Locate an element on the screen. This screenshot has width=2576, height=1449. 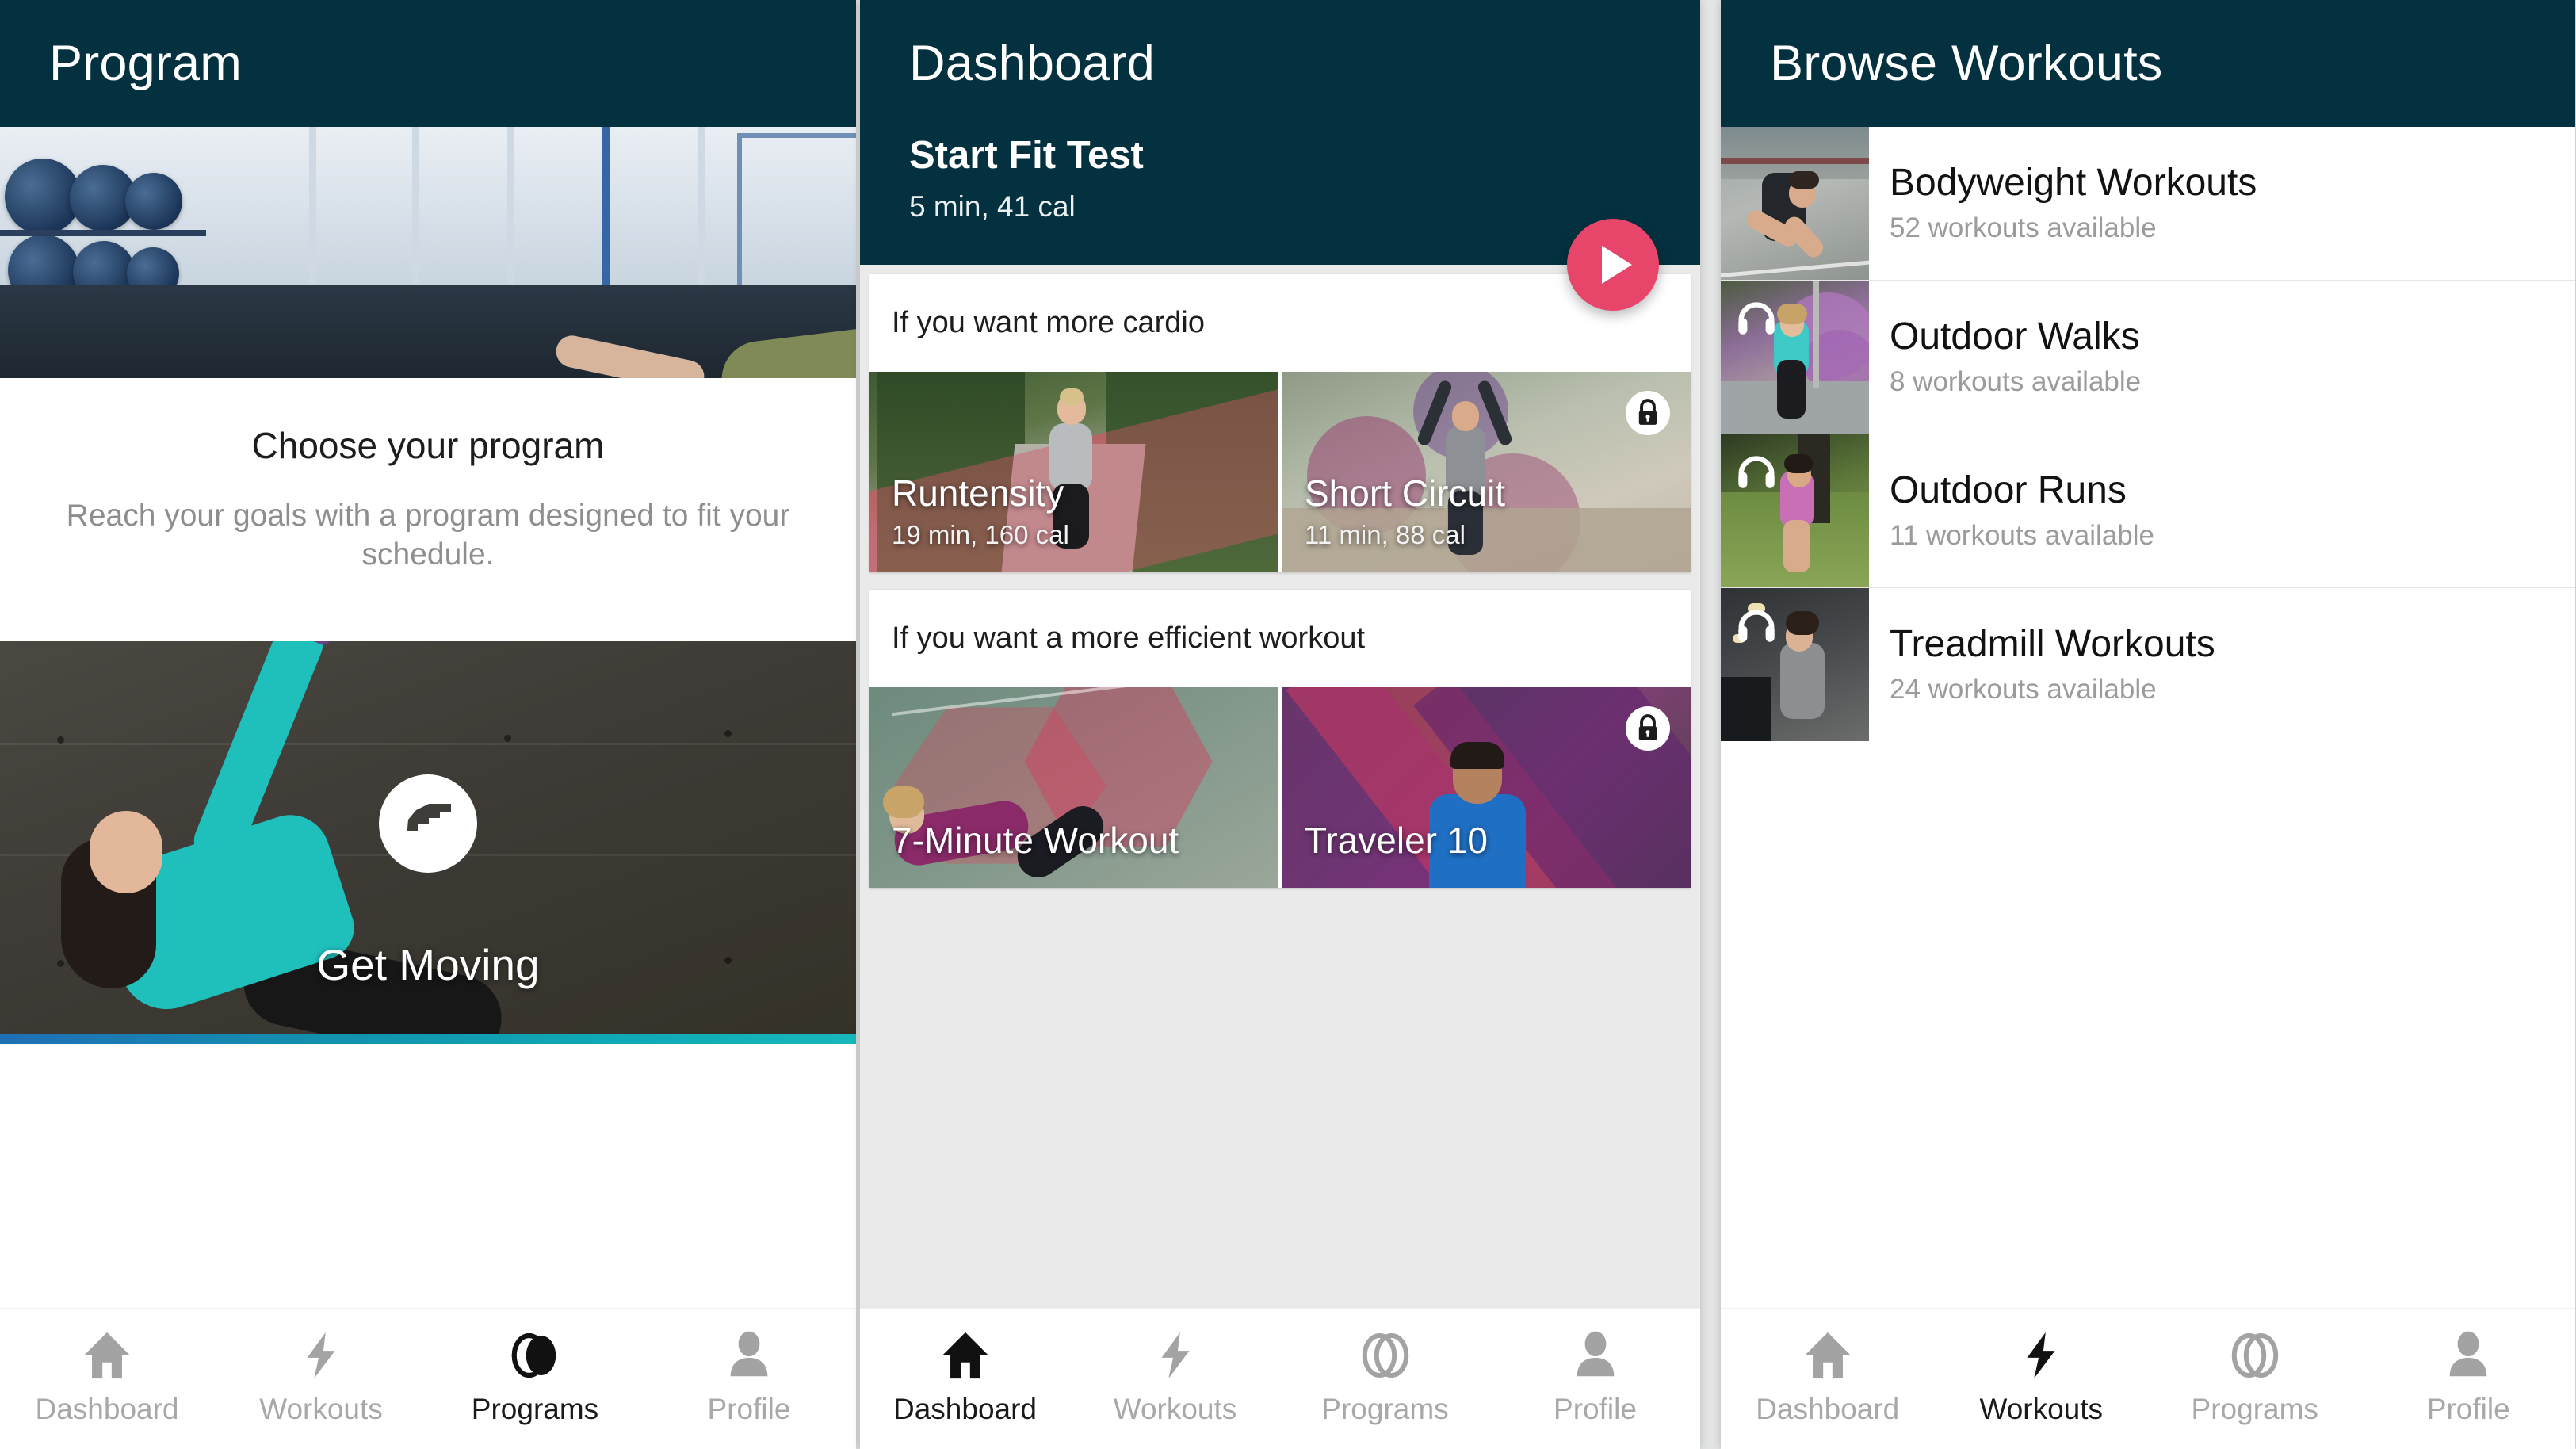
row-subtitle: 11 workouts available is located at coordinates (2022, 536).